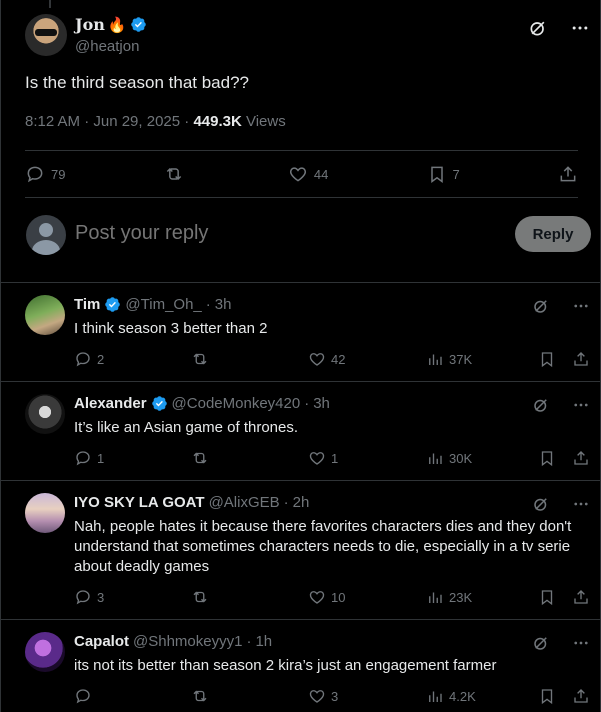 The height and width of the screenshot is (712, 601). Describe the element at coordinates (326, 359) in the screenshot. I see `like-action: 42` at that location.